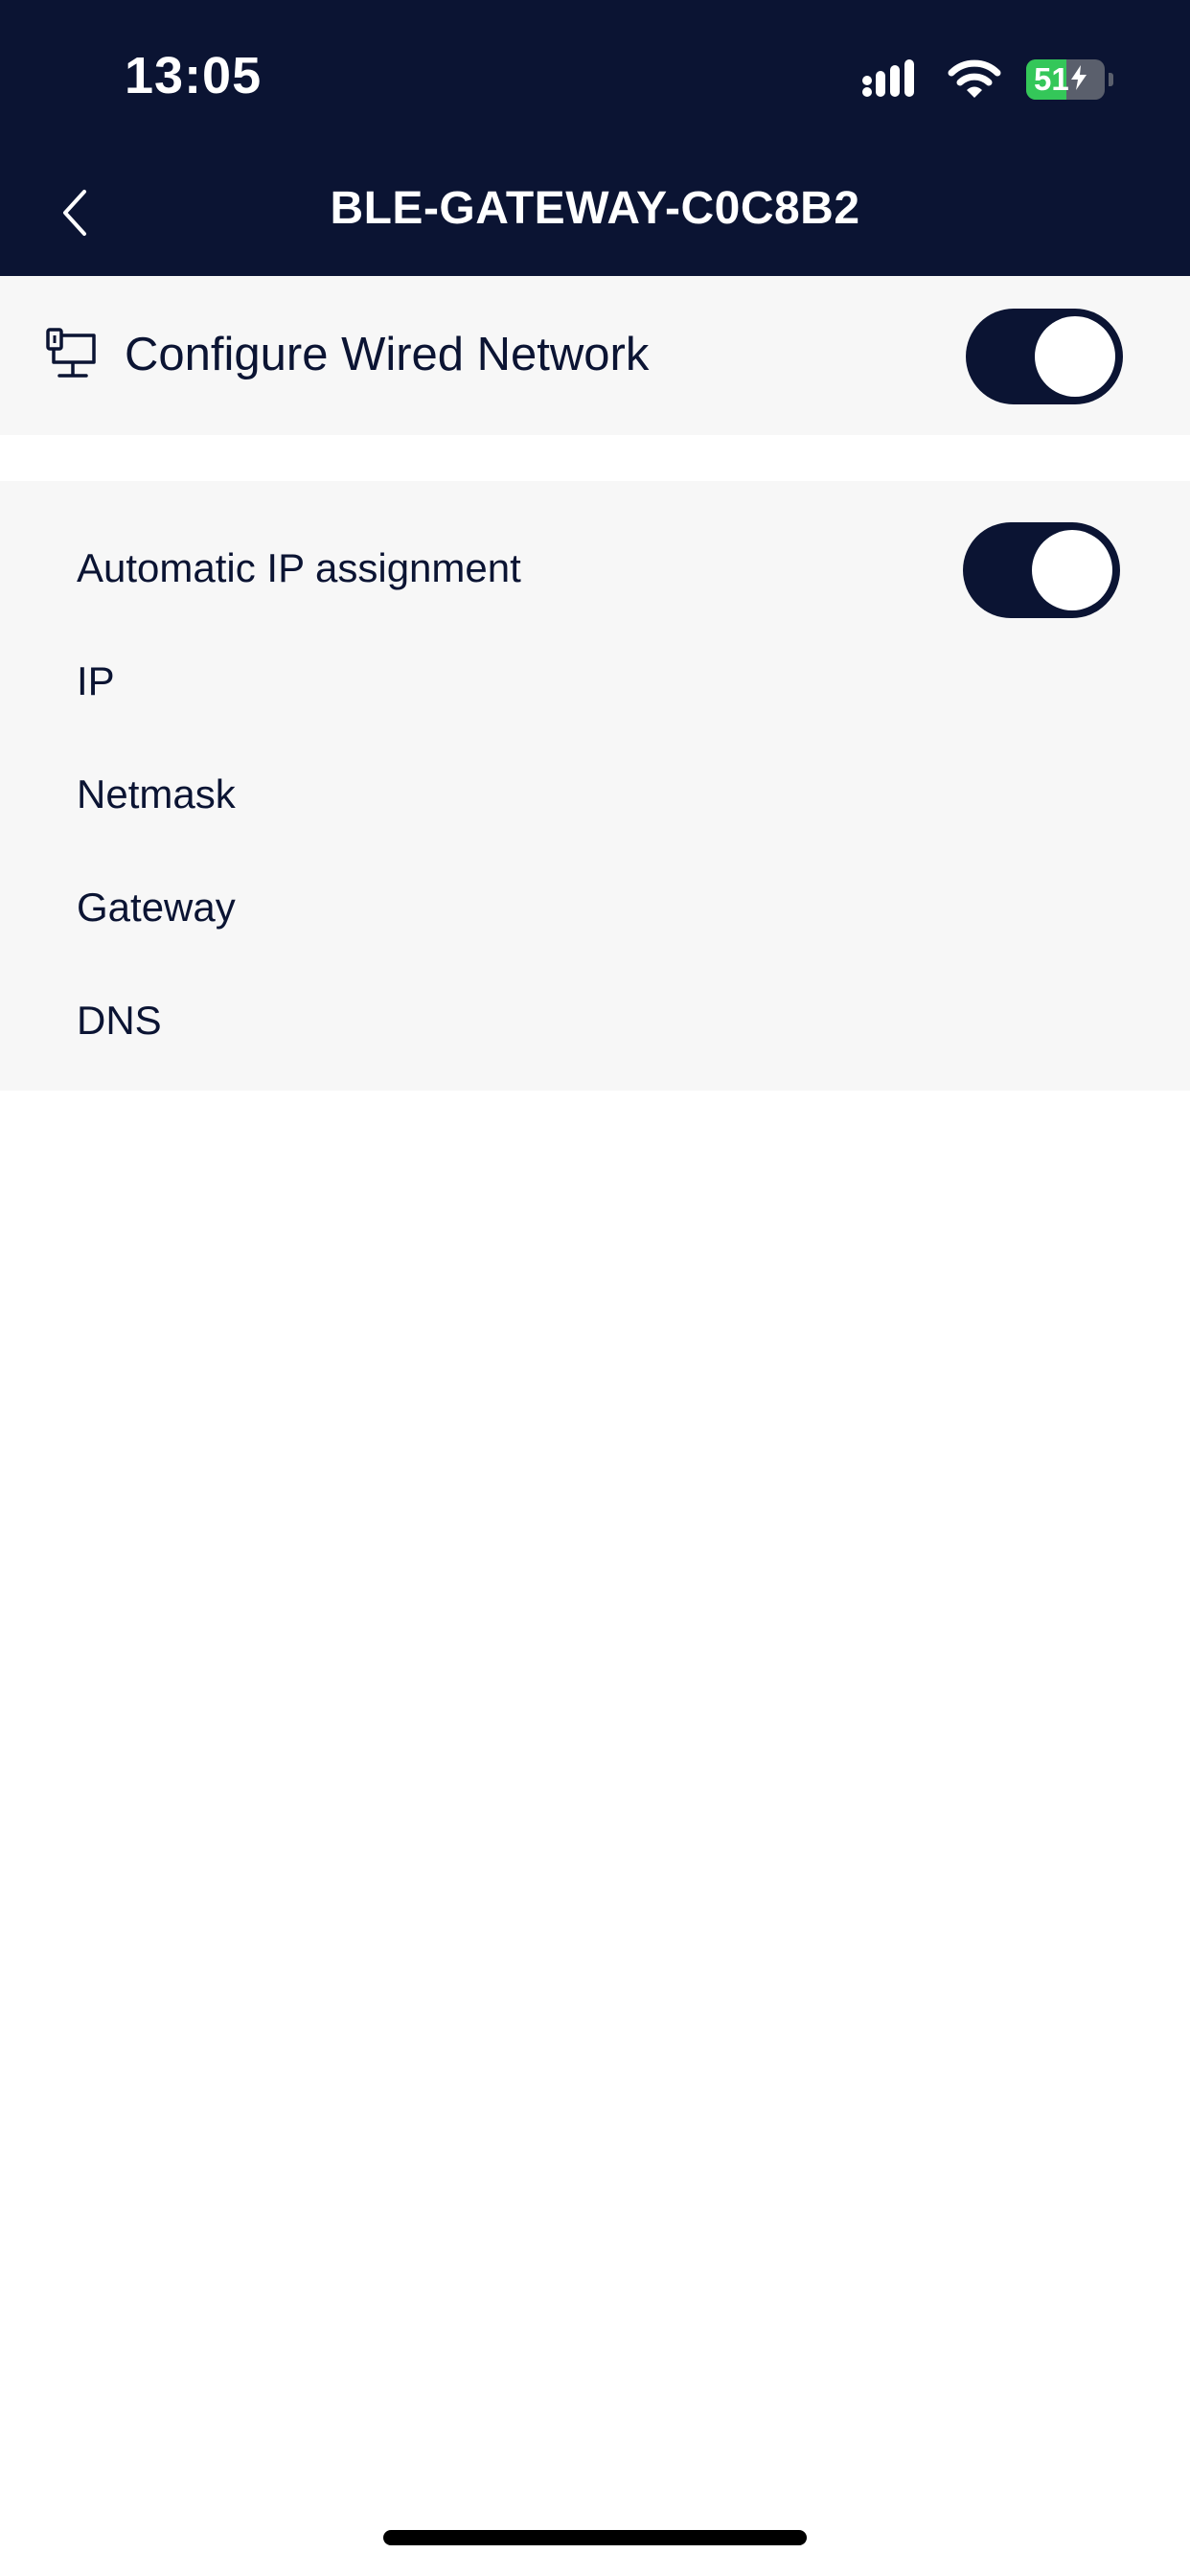  I want to click on charging-bolt-icon, so click(1078, 79).